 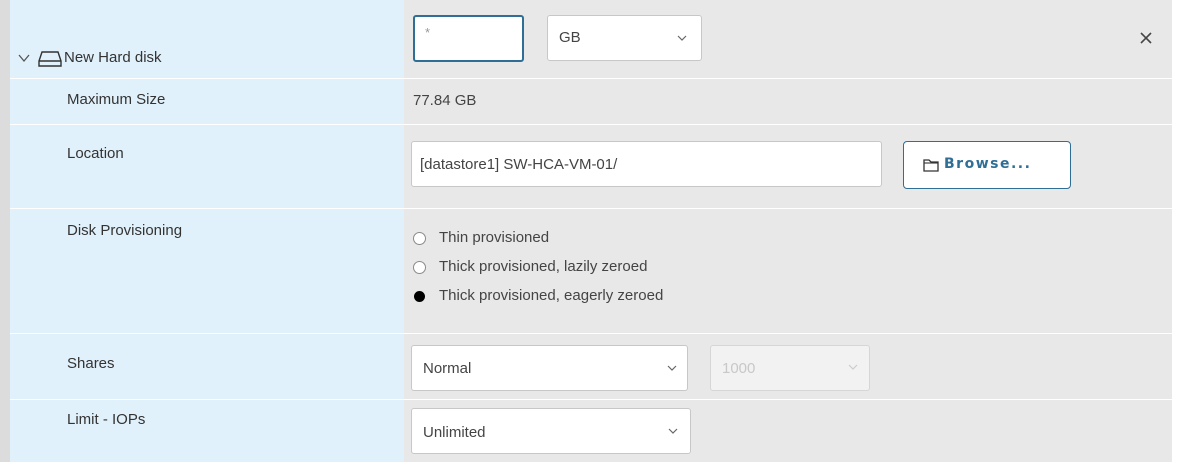 I want to click on radio-button-selected, so click(x=419, y=296).